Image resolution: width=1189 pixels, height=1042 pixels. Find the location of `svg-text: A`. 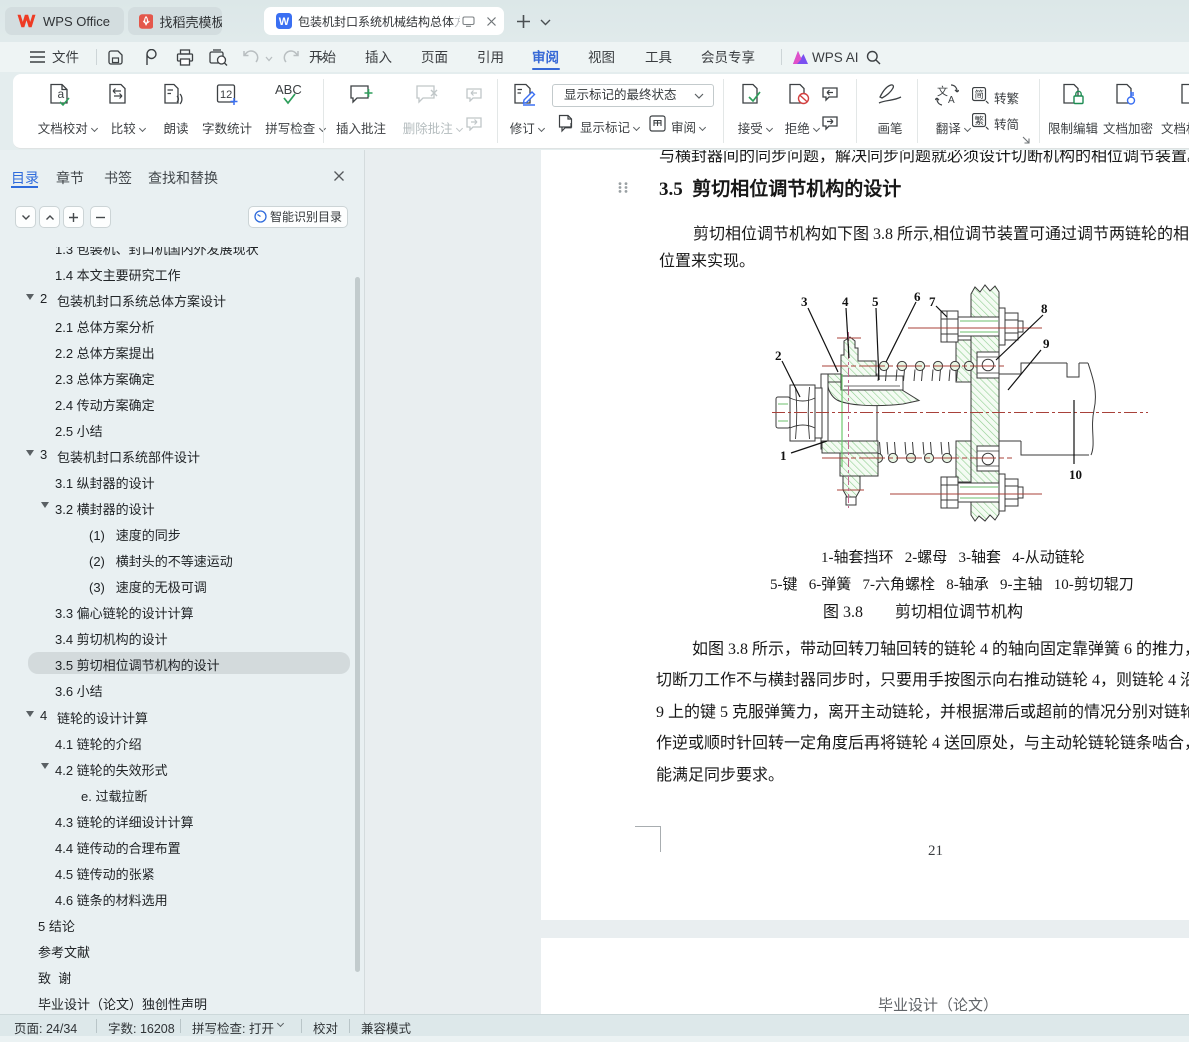

svg-text: A is located at coordinates (951, 100).